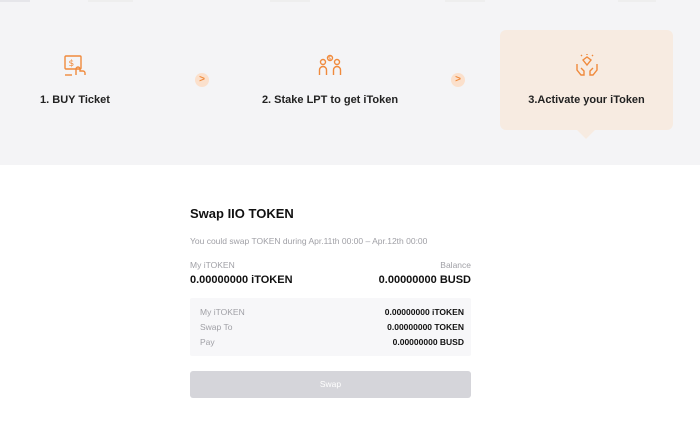  I want to click on my-itoken-label: My iTOKEN, so click(212, 265).